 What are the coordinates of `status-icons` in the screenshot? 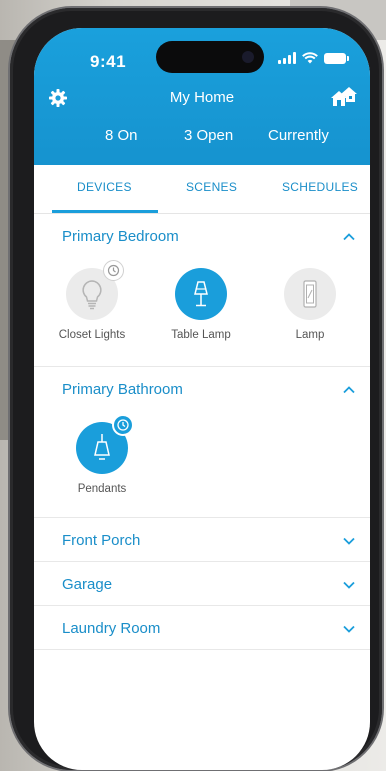 It's located at (313, 58).